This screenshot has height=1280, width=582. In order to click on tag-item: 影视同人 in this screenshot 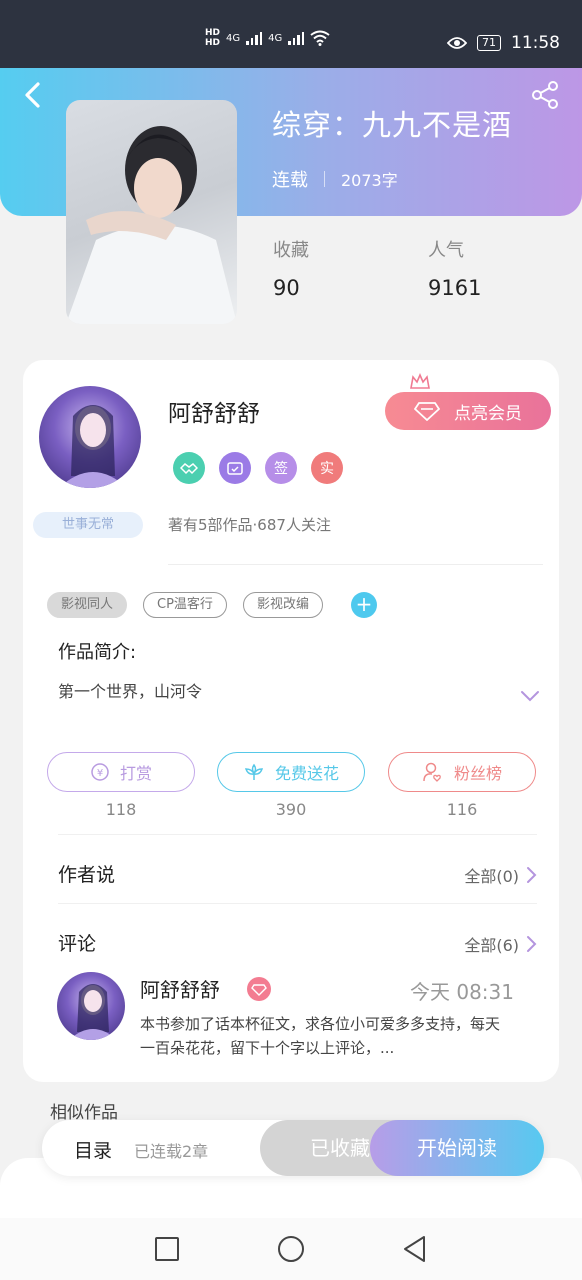, I will do `click(87, 605)`.